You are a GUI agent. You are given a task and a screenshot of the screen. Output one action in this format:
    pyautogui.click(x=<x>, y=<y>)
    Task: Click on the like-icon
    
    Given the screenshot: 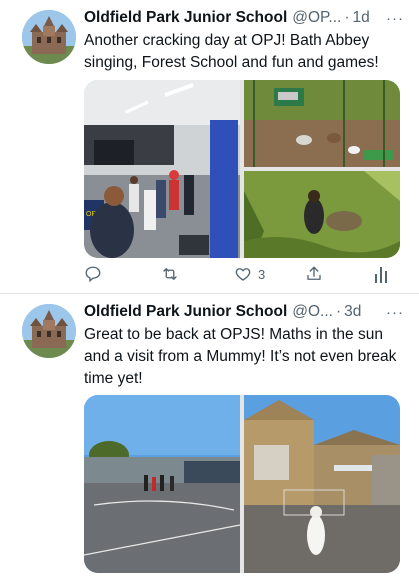 What is the action you would take?
    pyautogui.click(x=243, y=274)
    